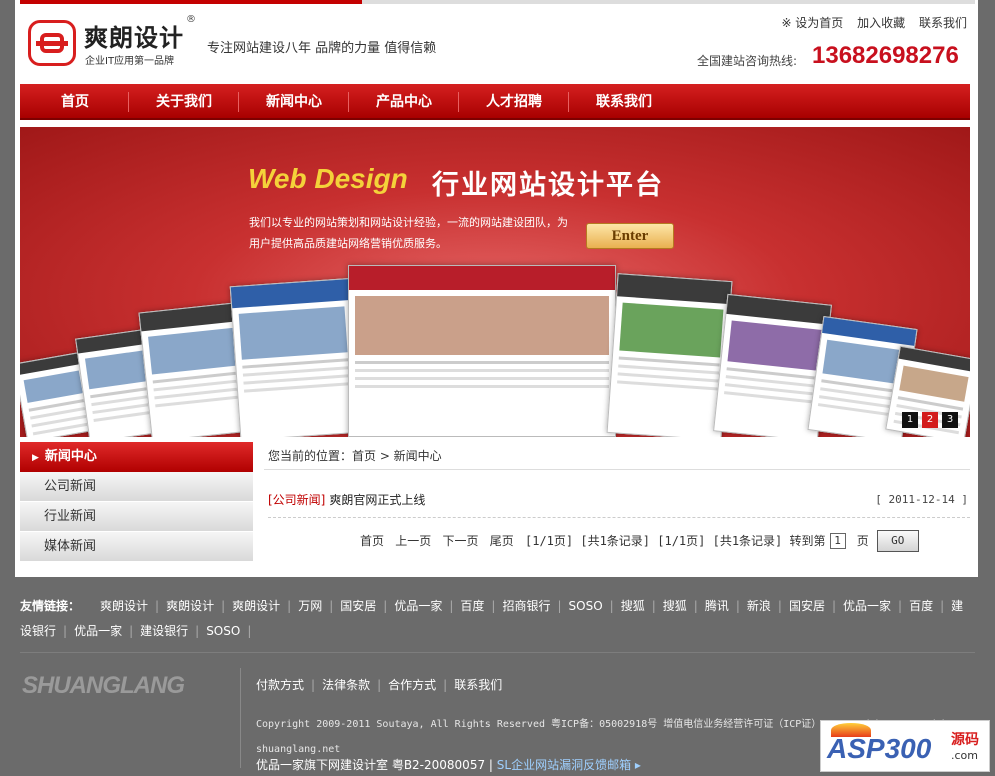 The width and height of the screenshot is (995, 776). Describe the element at coordinates (497, 652) in the screenshot. I see `footer-divider` at that location.